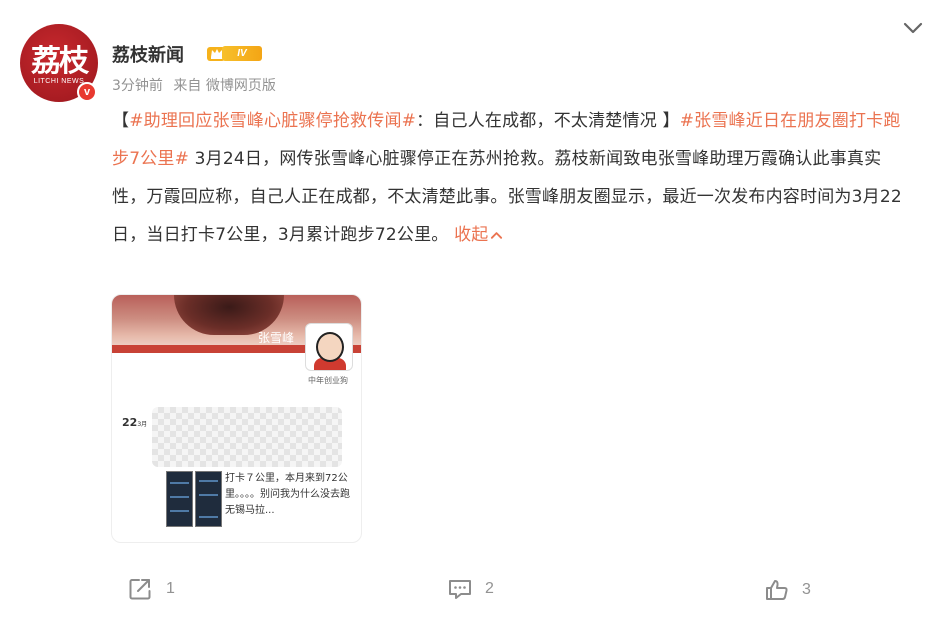 The width and height of the screenshot is (936, 621). I want to click on cartoon-face, so click(330, 347).